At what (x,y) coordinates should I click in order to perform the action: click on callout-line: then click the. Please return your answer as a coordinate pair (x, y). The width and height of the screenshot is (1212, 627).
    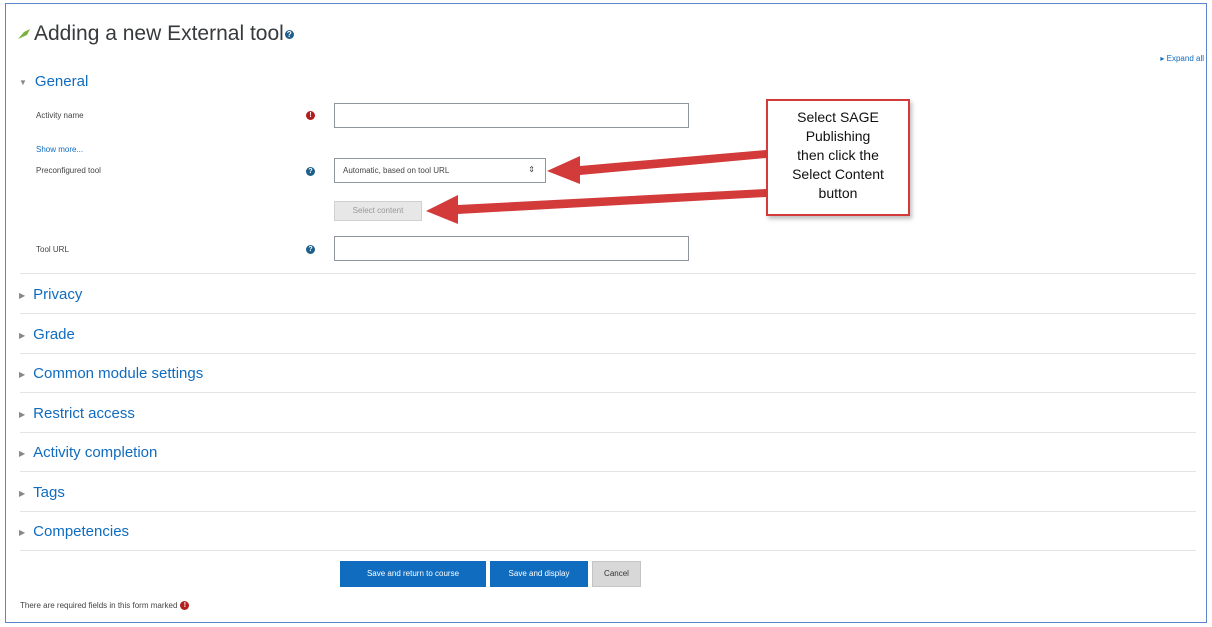
    Looking at the image, I should click on (838, 155).